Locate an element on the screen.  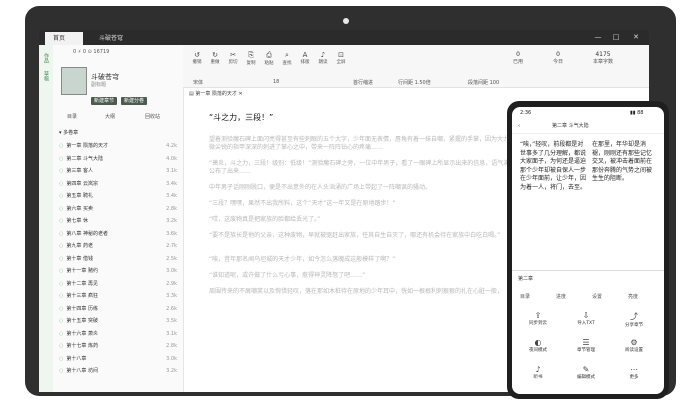
chapter-word-count: 3.1k is located at coordinates (171, 171).